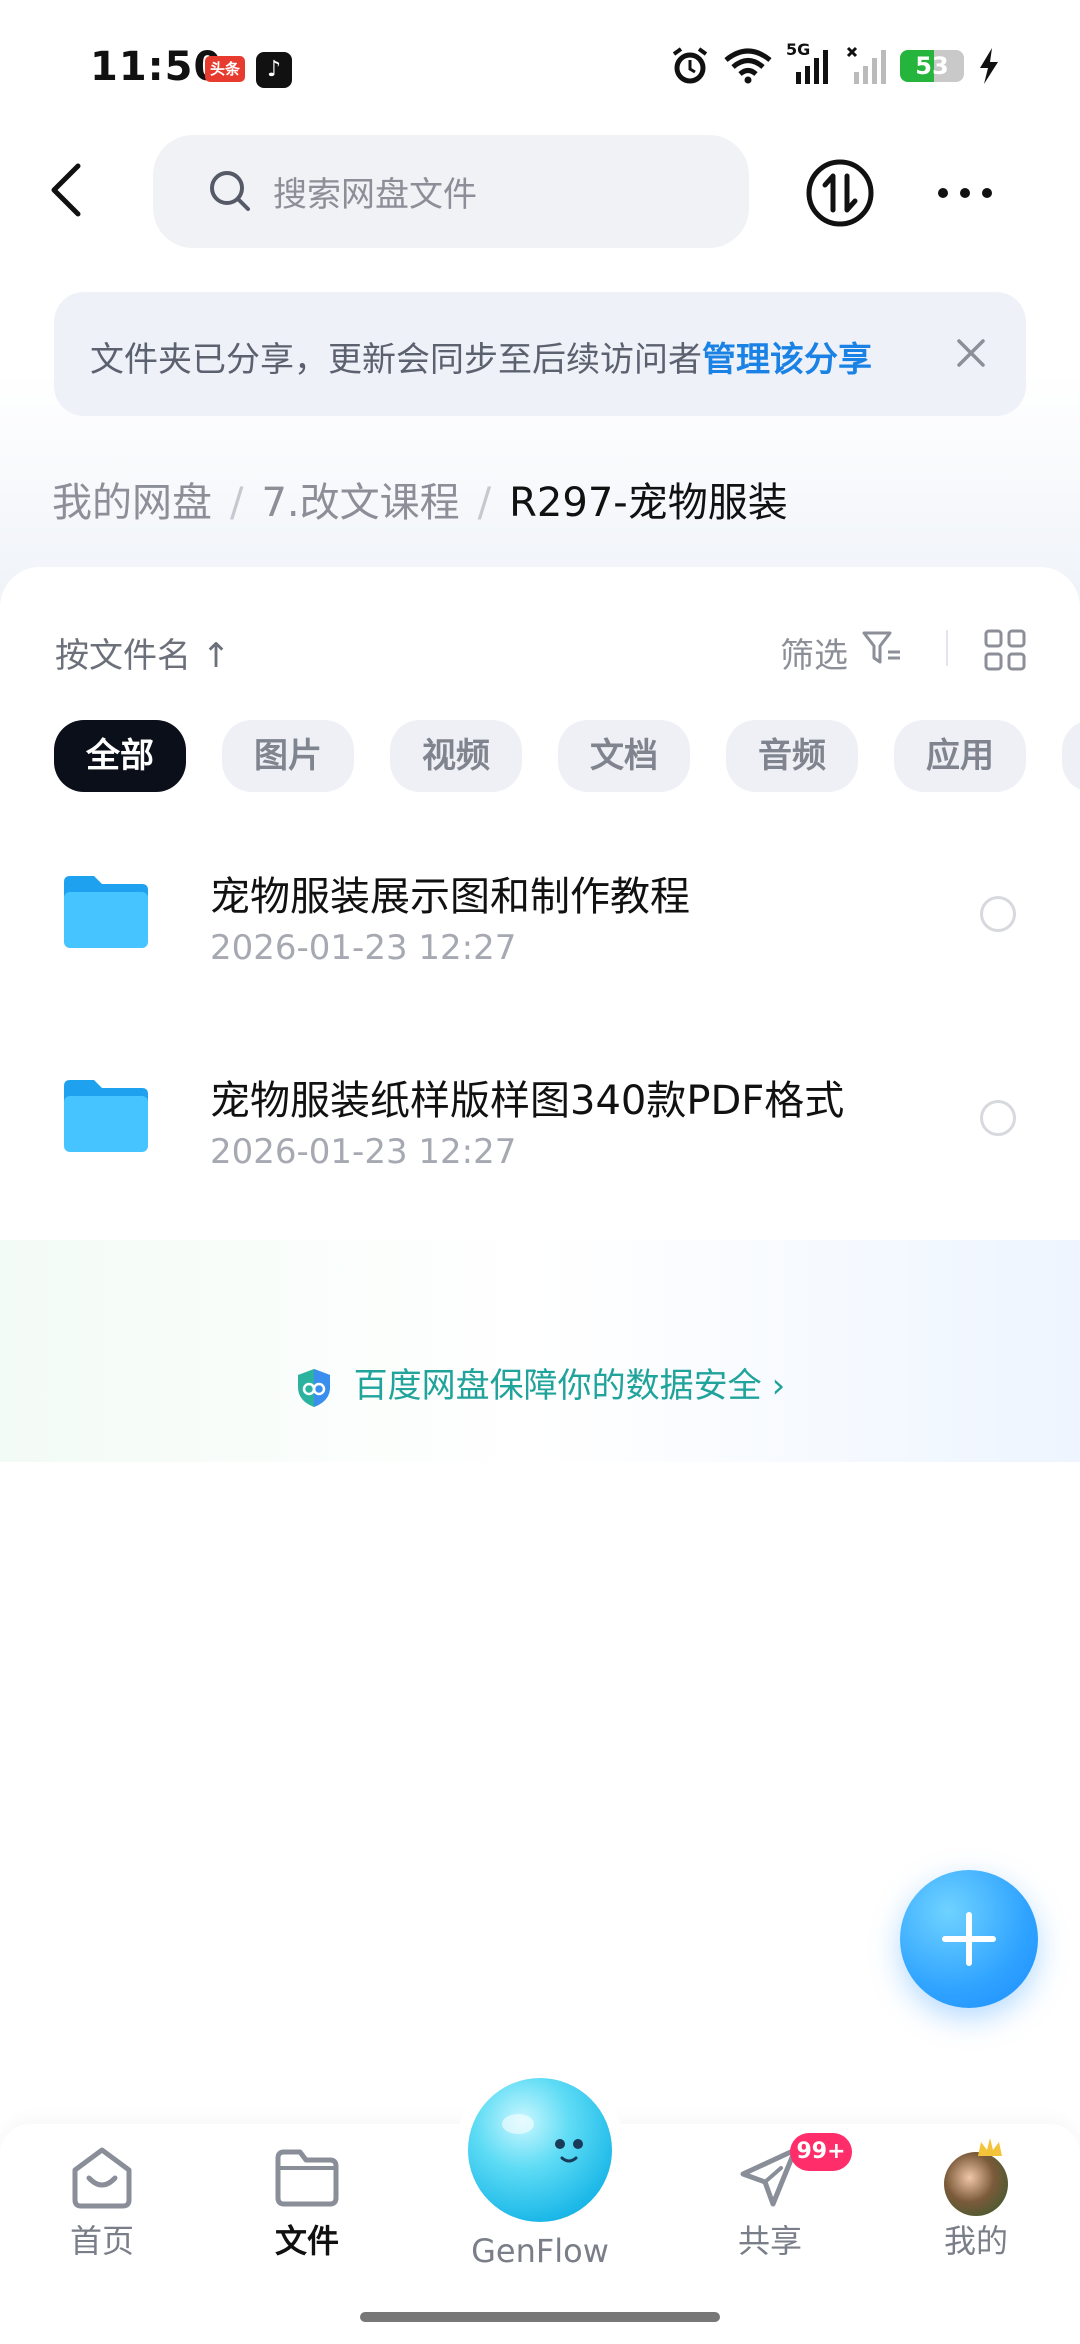 The height and width of the screenshot is (2344, 1080). Describe the element at coordinates (792, 756) in the screenshot. I see `chip-audio: 音频` at that location.